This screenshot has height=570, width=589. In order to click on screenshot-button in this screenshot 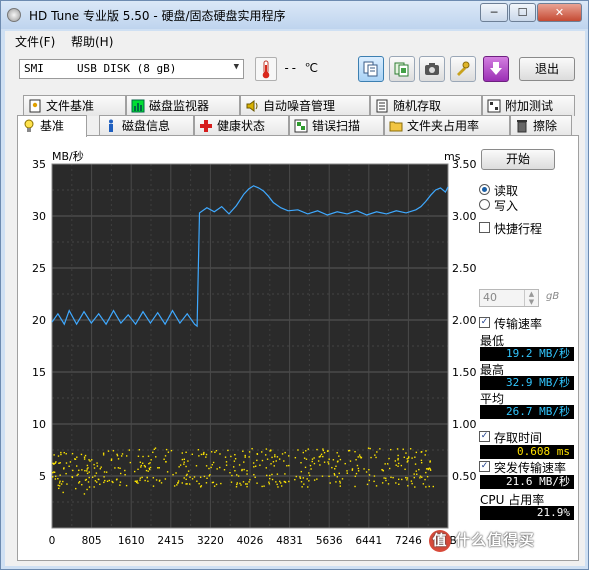, I will do `click(432, 69)`.